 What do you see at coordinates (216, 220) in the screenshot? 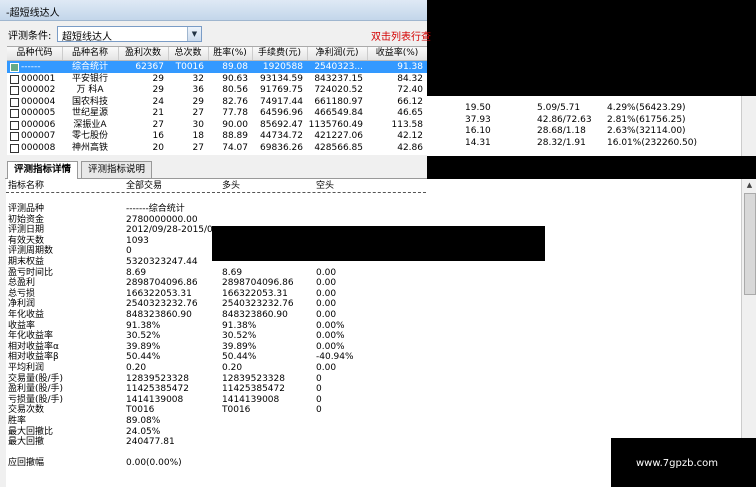
I see `detail-row: 初始资金 2780000000.00` at bounding box center [216, 220].